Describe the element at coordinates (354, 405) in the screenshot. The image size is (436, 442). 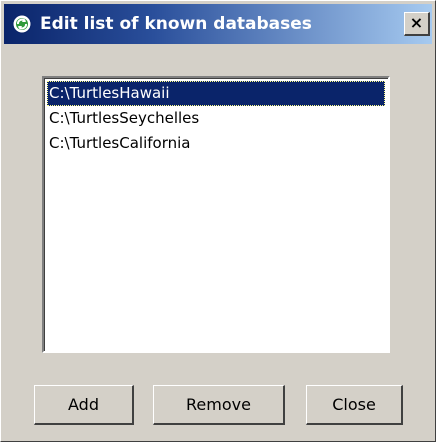
I see `close-button: Close` at that location.